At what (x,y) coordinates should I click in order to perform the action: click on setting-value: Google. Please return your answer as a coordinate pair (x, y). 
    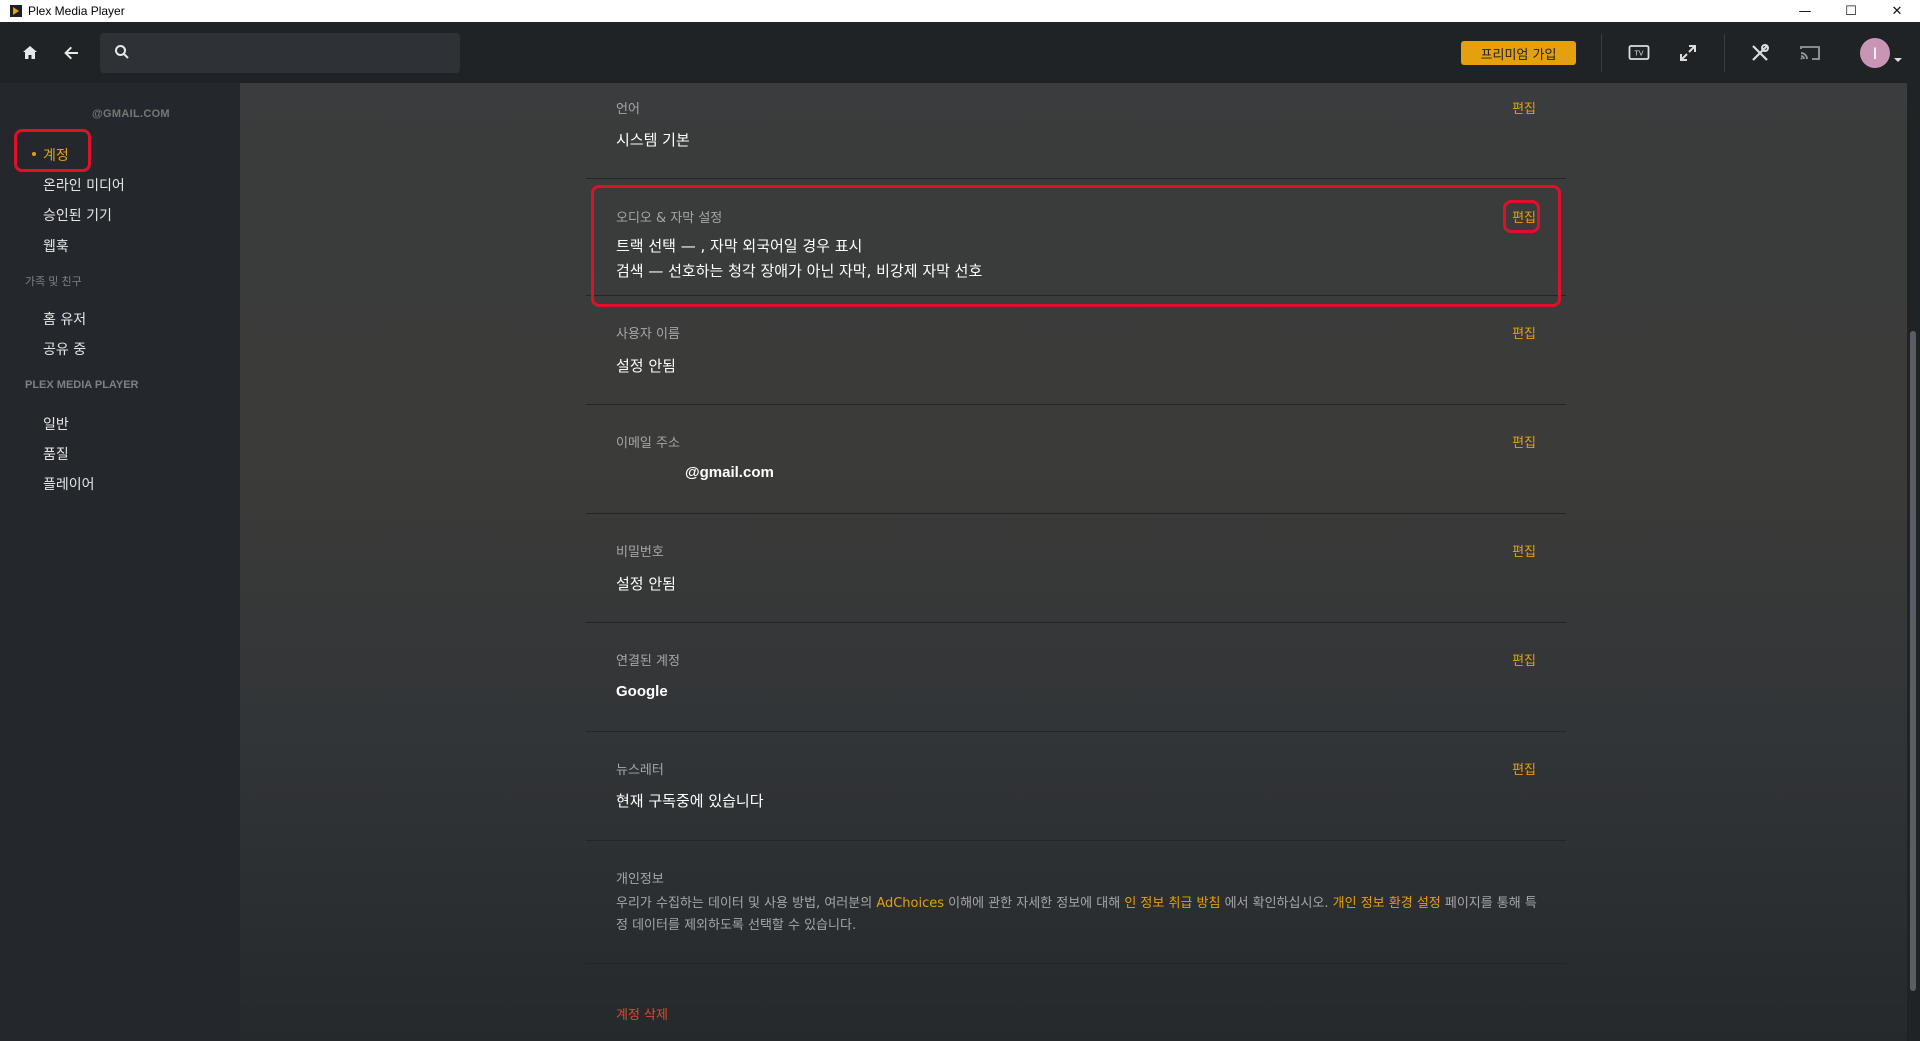
    Looking at the image, I should click on (642, 691).